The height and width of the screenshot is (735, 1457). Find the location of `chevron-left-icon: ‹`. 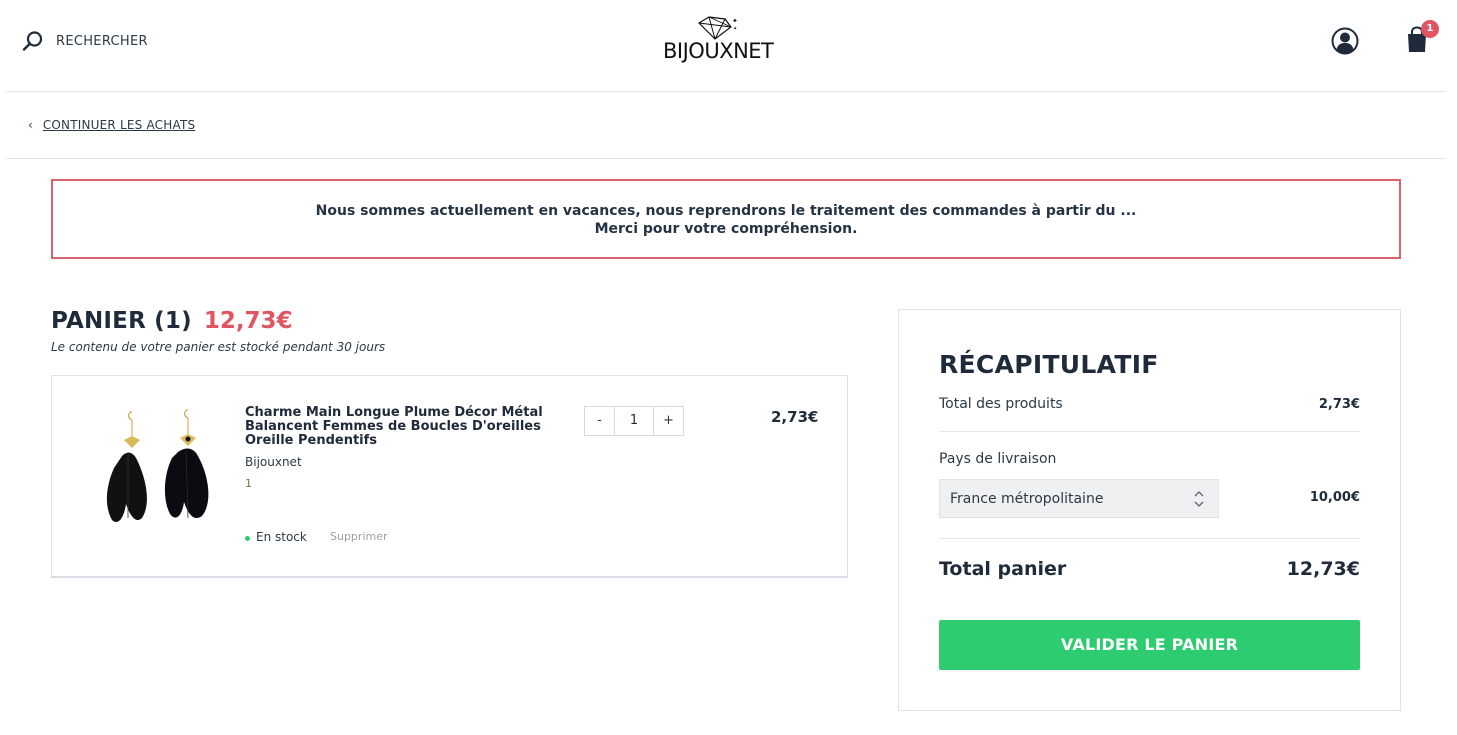

chevron-left-icon: ‹ is located at coordinates (30, 125).